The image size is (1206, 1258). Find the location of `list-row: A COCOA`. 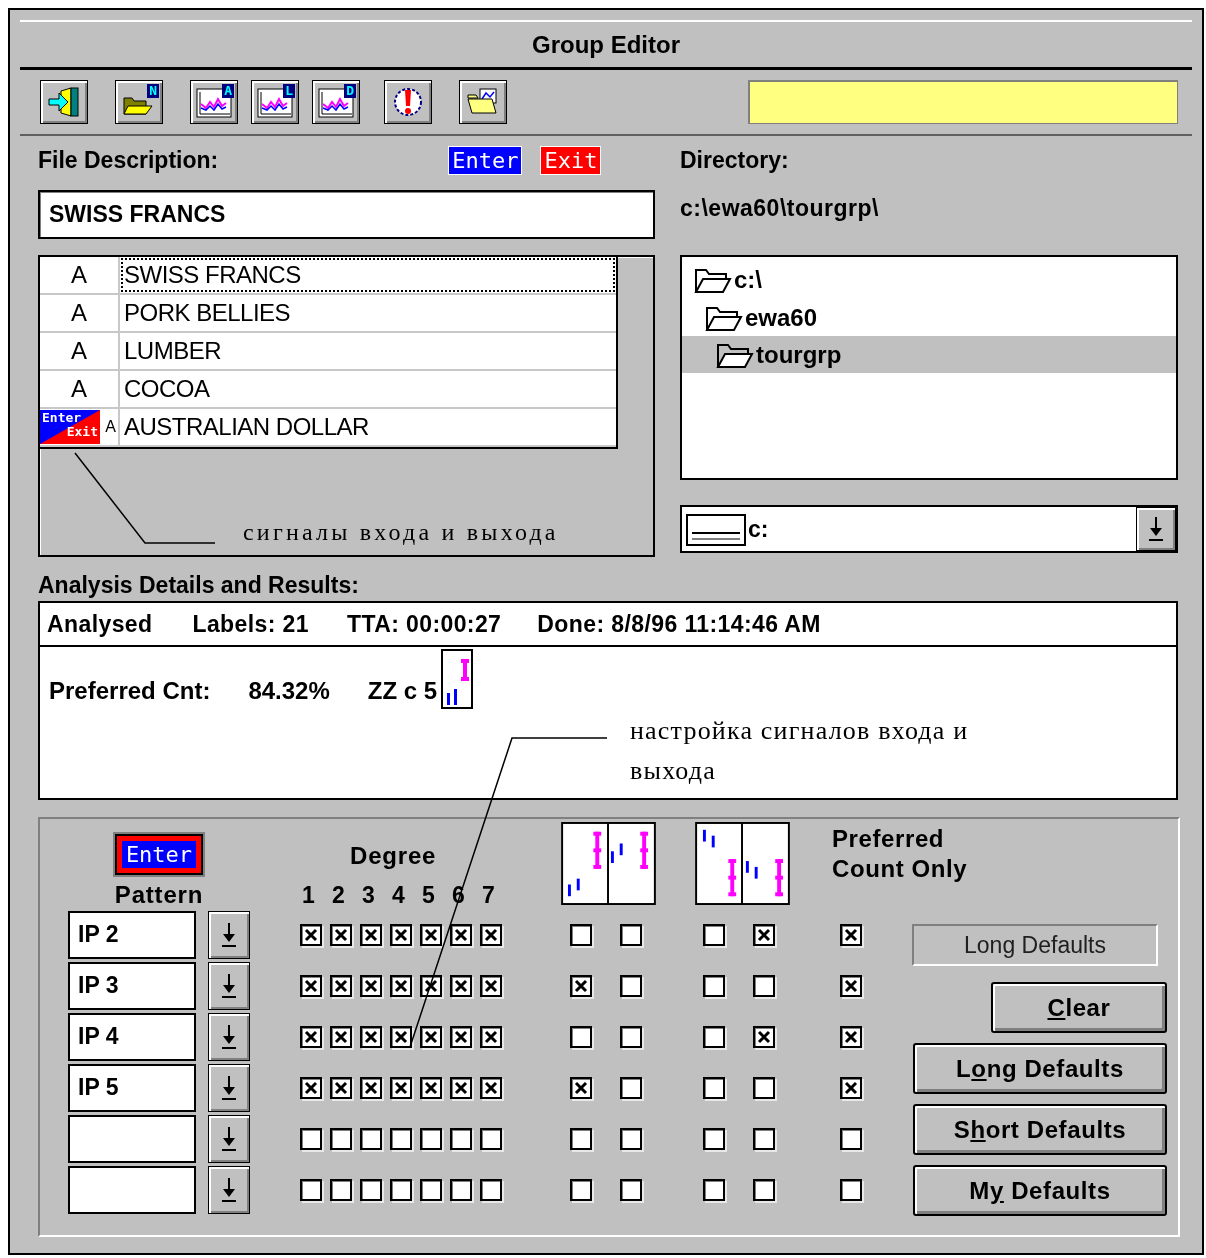

list-row: A COCOA is located at coordinates (328, 390).